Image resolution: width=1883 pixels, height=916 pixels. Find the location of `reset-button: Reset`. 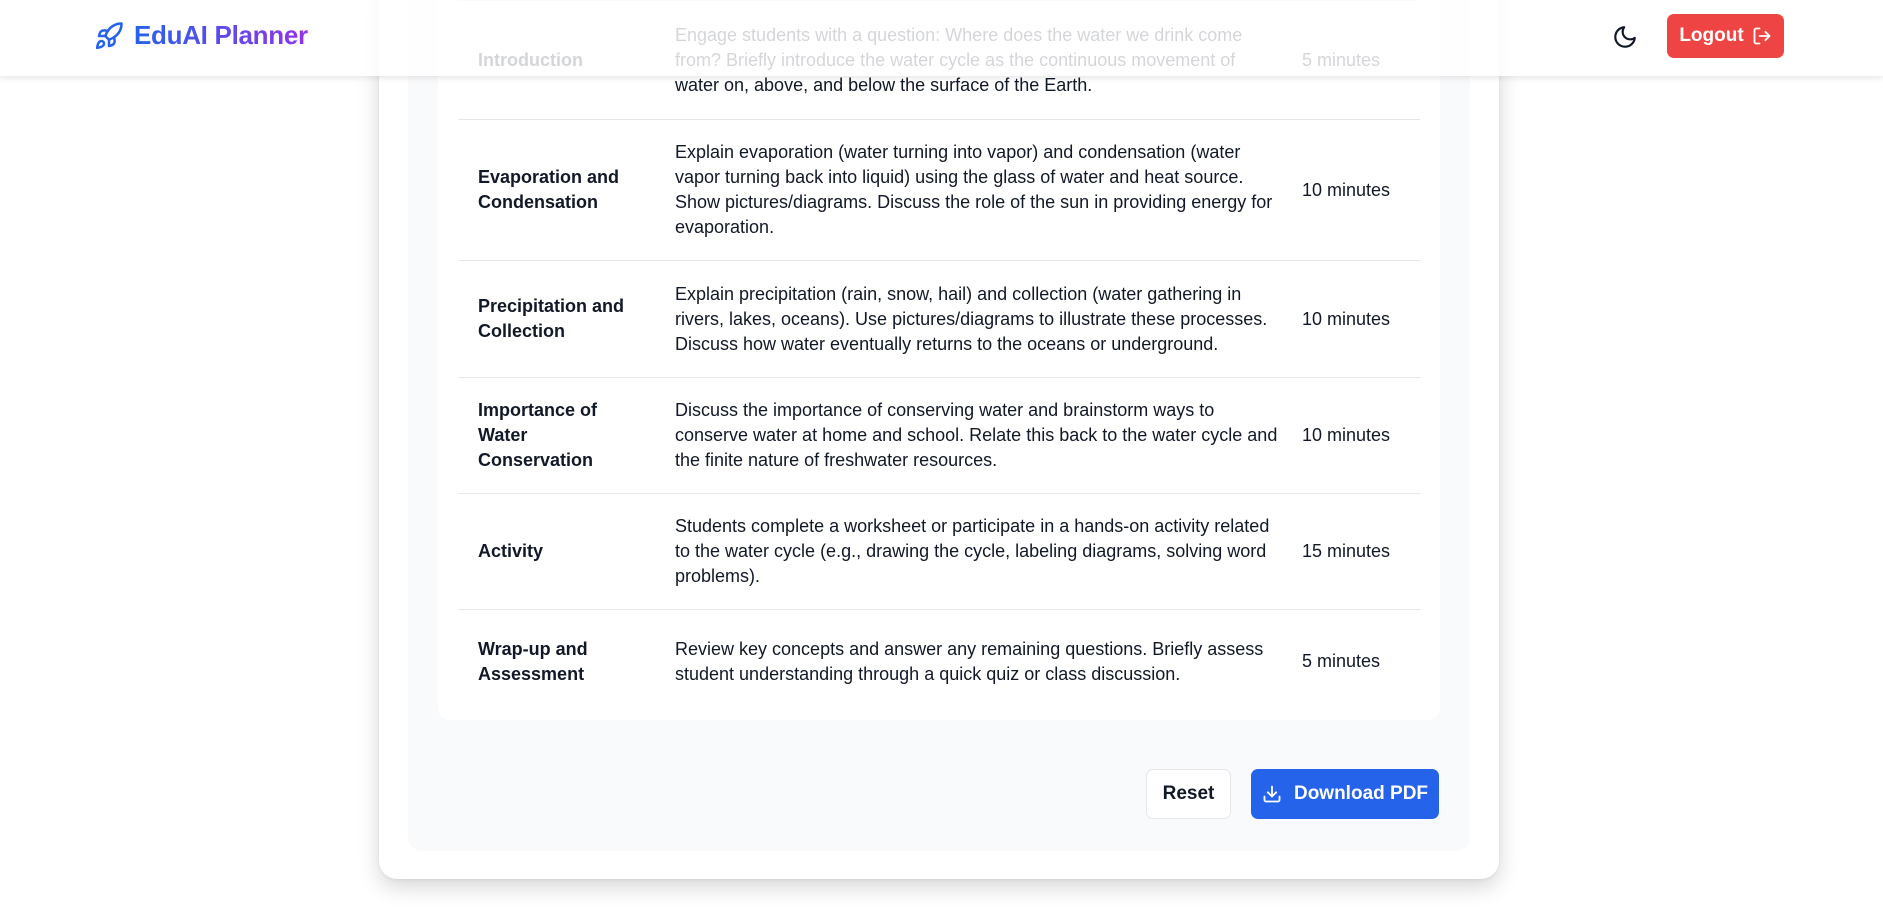

reset-button: Reset is located at coordinates (1188, 794).